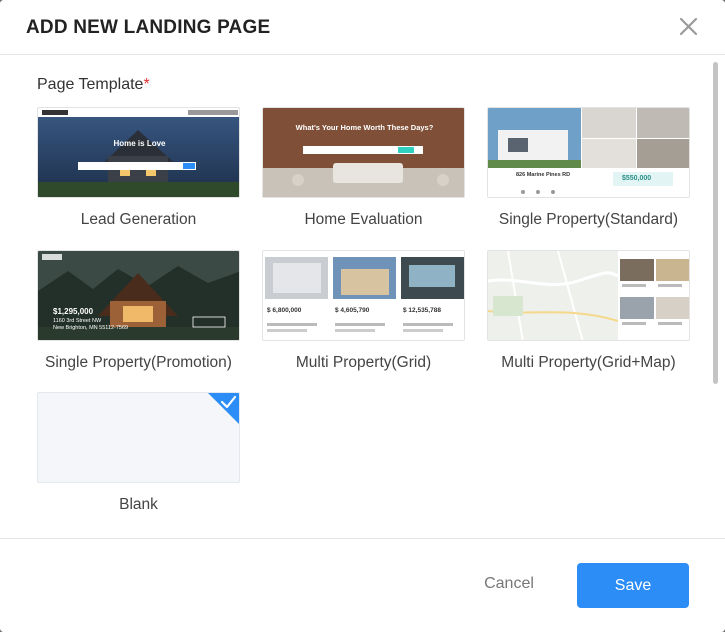  I want to click on template-label: Blank, so click(138, 504).